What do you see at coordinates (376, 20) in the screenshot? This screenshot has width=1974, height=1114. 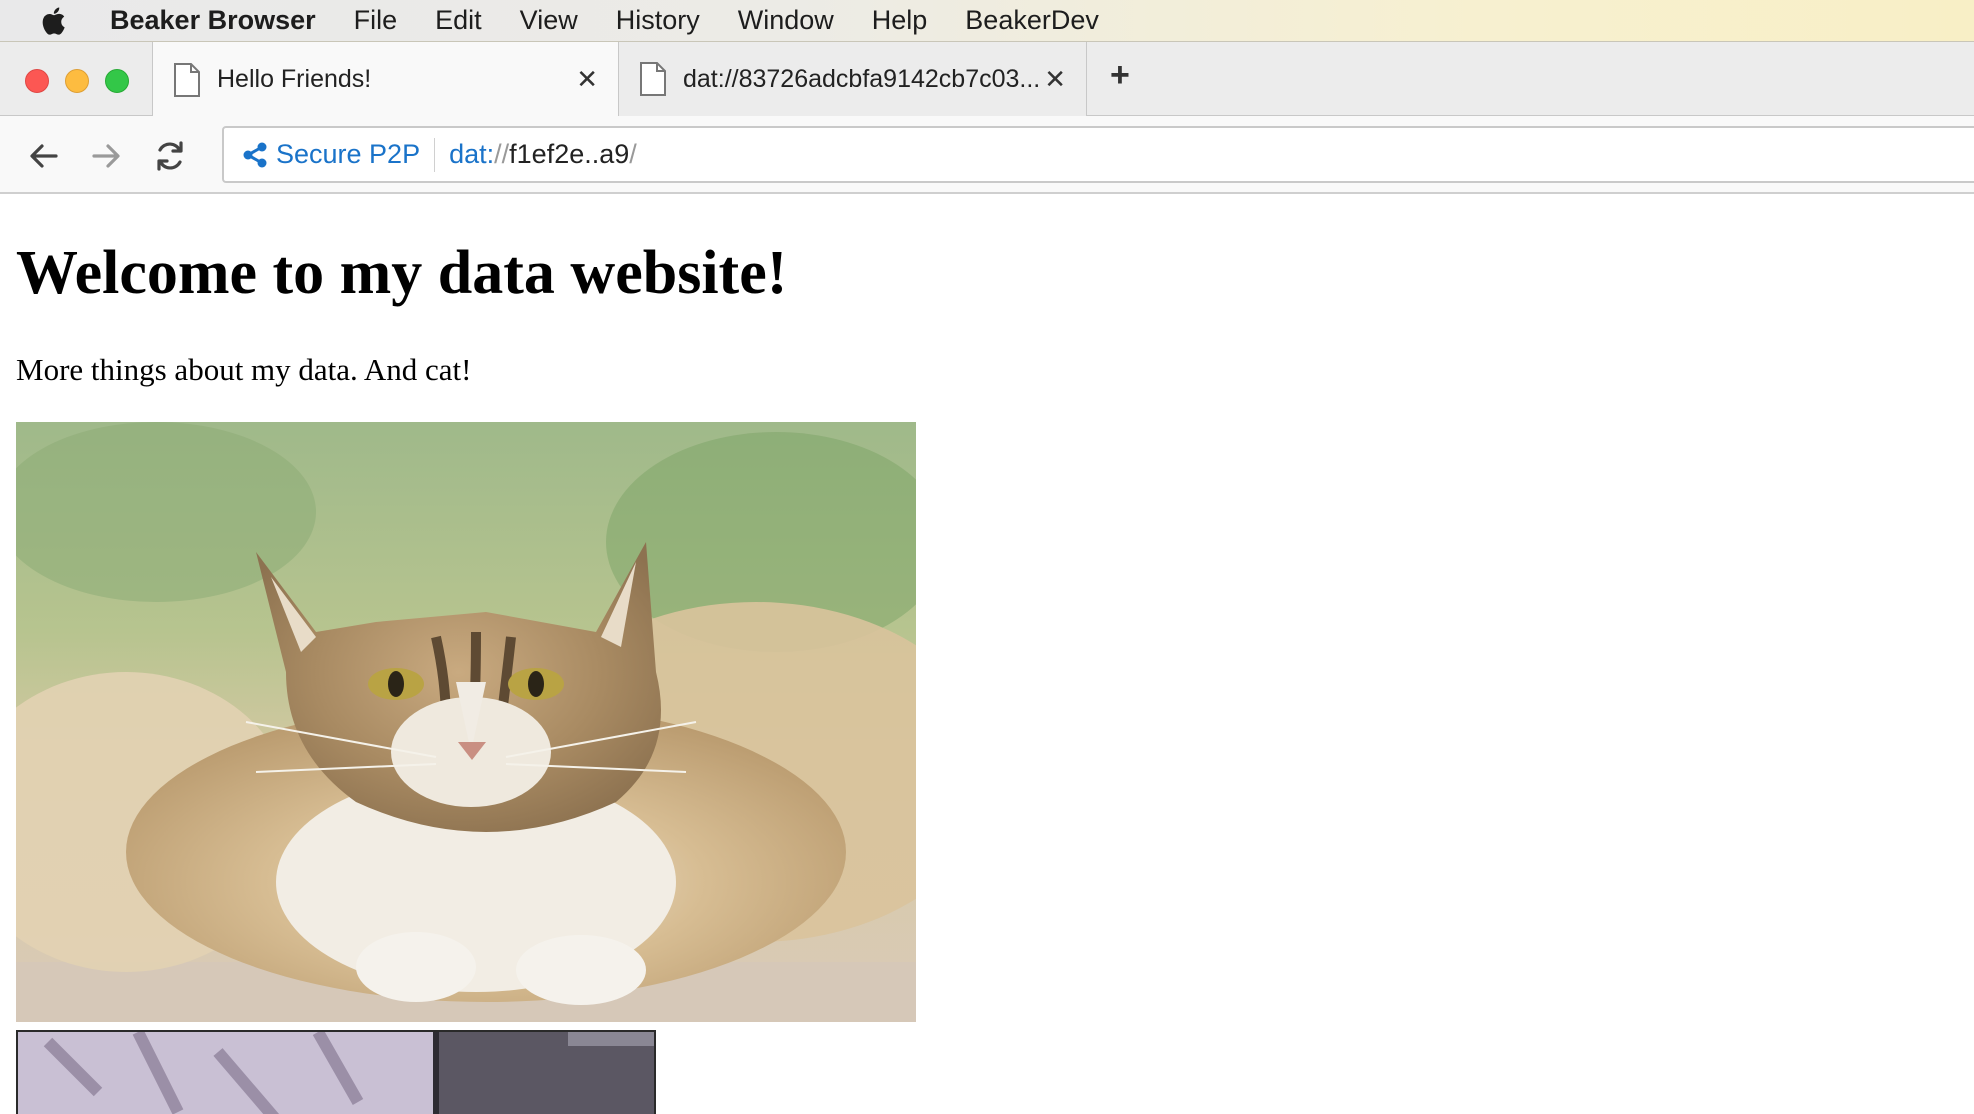 I see `menu-file: File` at bounding box center [376, 20].